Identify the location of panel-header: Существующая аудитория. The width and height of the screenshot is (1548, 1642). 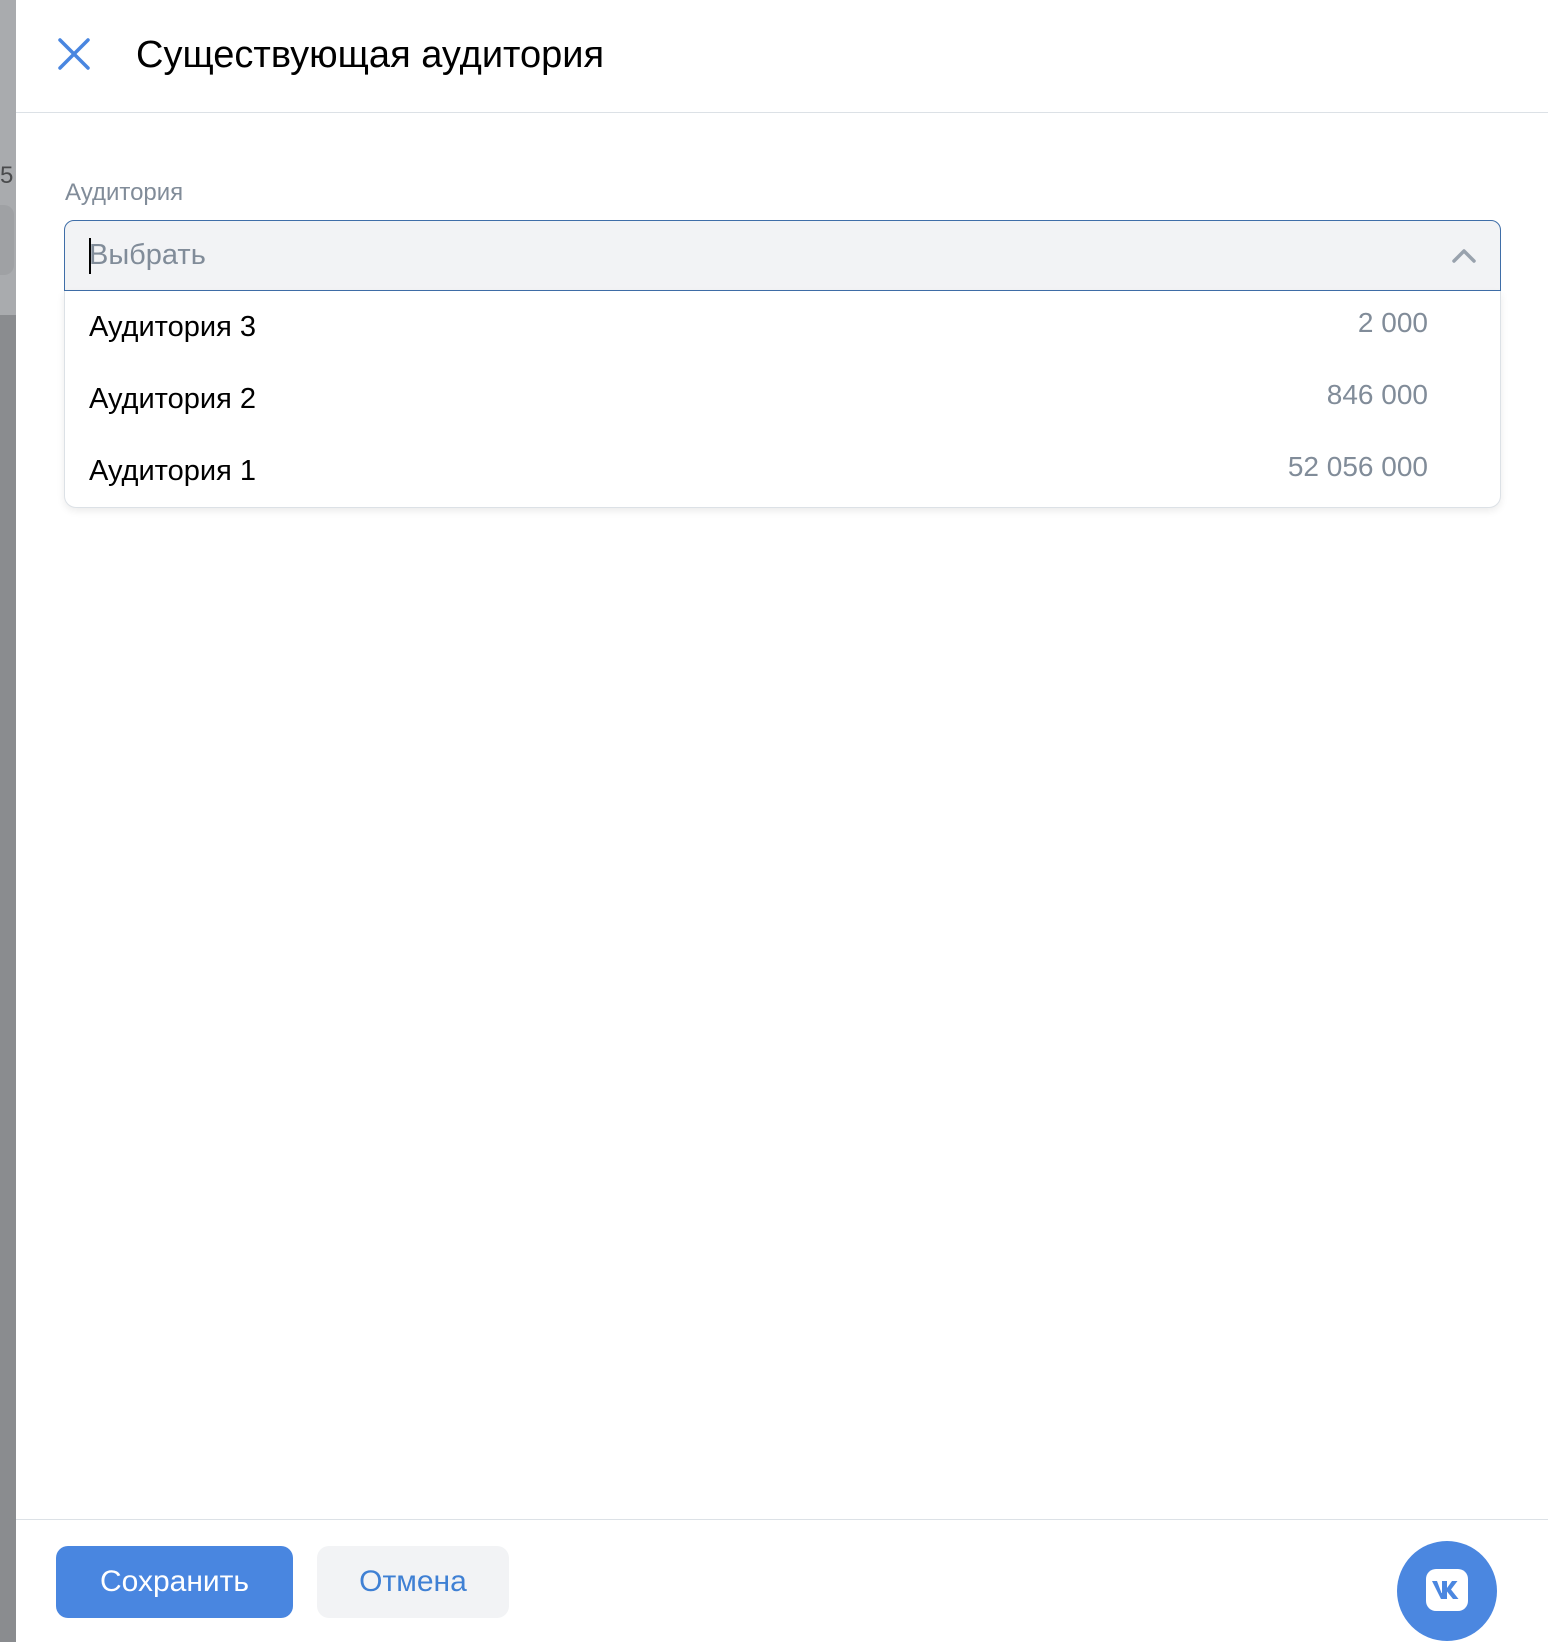
(782, 56).